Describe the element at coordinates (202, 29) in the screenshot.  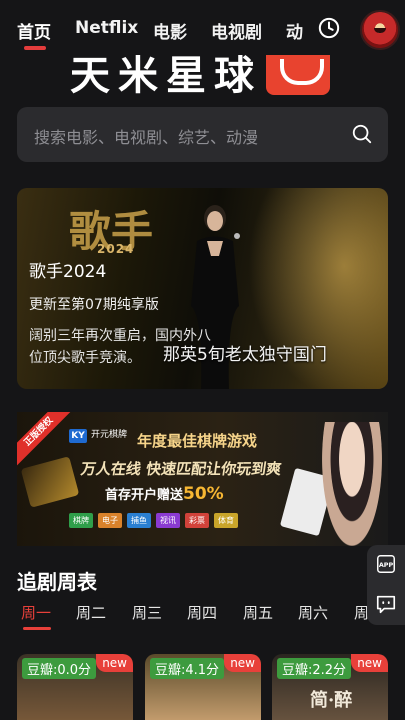
I see `top-nav: 首页 Netflix 电影 电视剧 动` at that location.